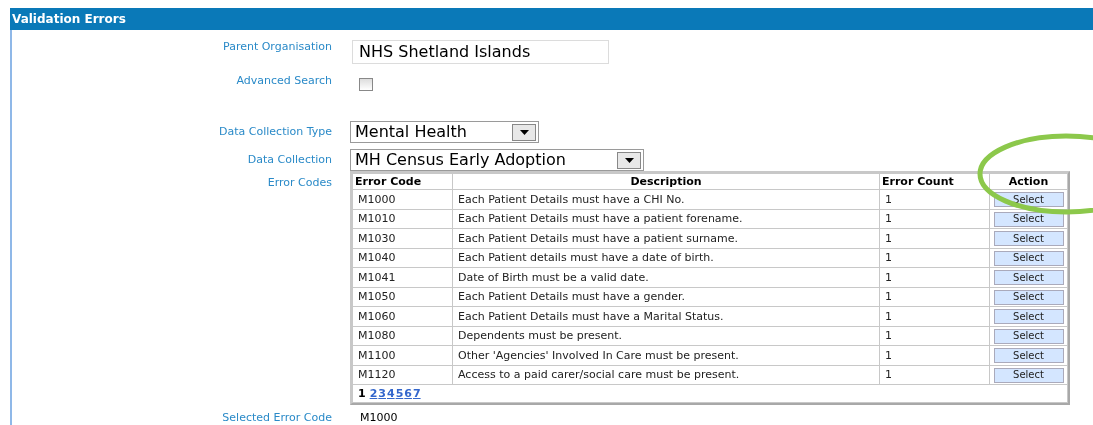 This screenshot has height=425, width=1093. Describe the element at coordinates (366, 84) in the screenshot. I see `checkbox` at that location.